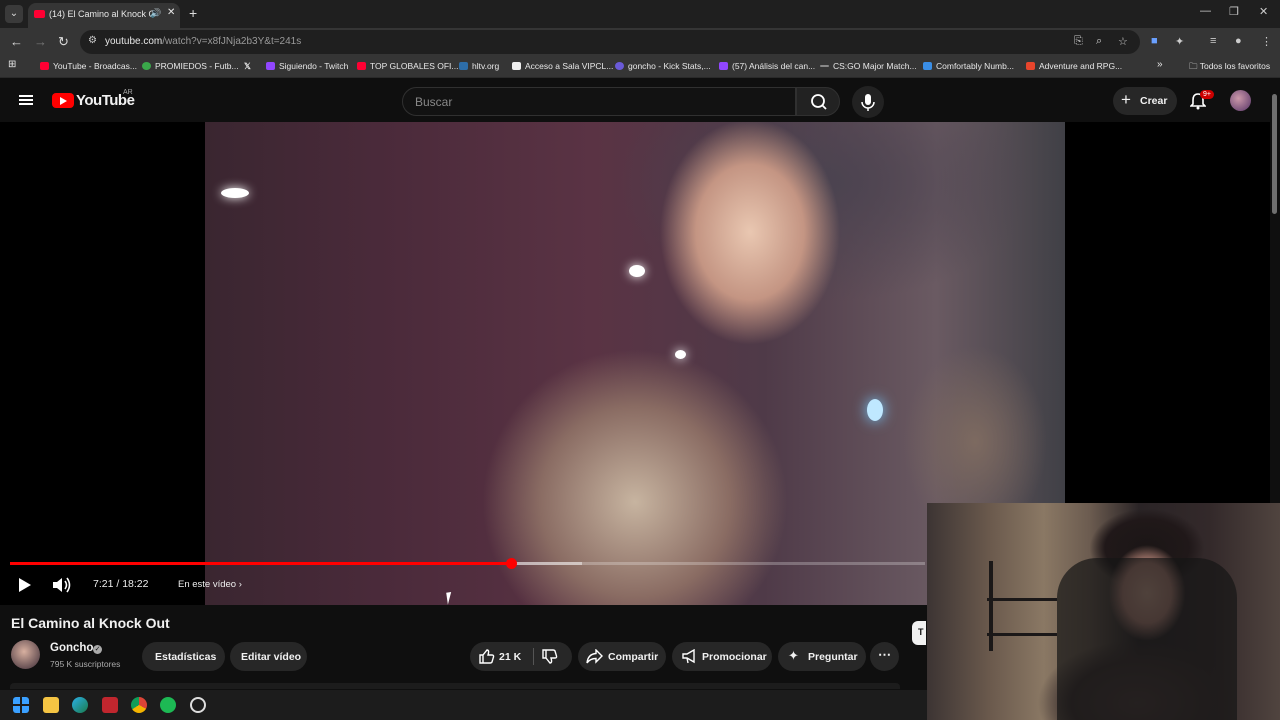  What do you see at coordinates (510, 657) in the screenshot?
I see `like-count: 21 K` at bounding box center [510, 657].